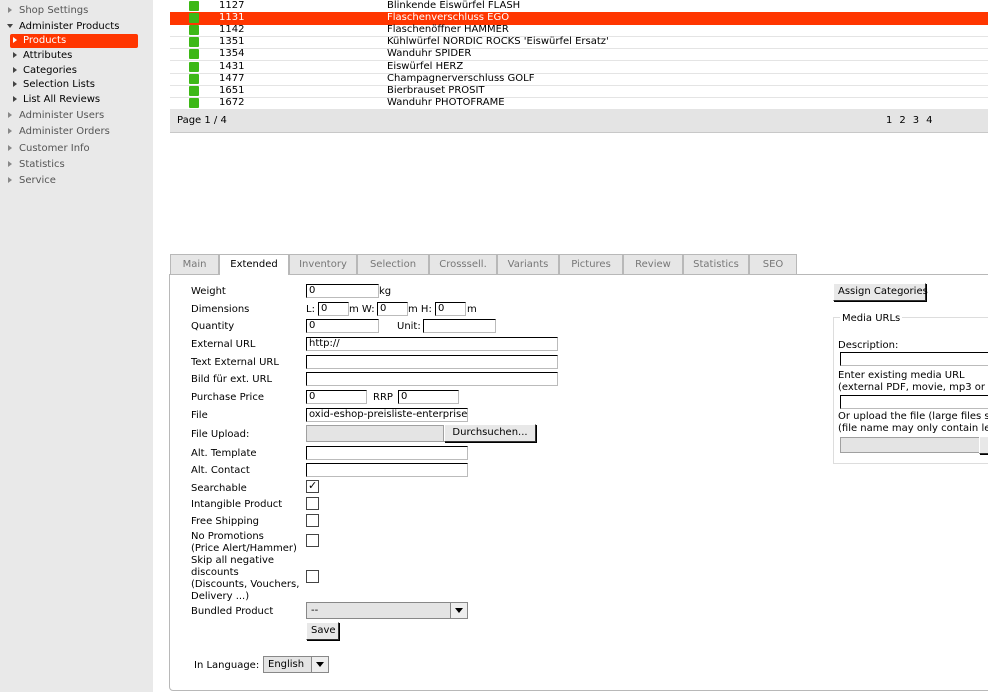  I want to click on table-row: 1672 Wanduhr PHOTOFRAME, so click(579, 103).